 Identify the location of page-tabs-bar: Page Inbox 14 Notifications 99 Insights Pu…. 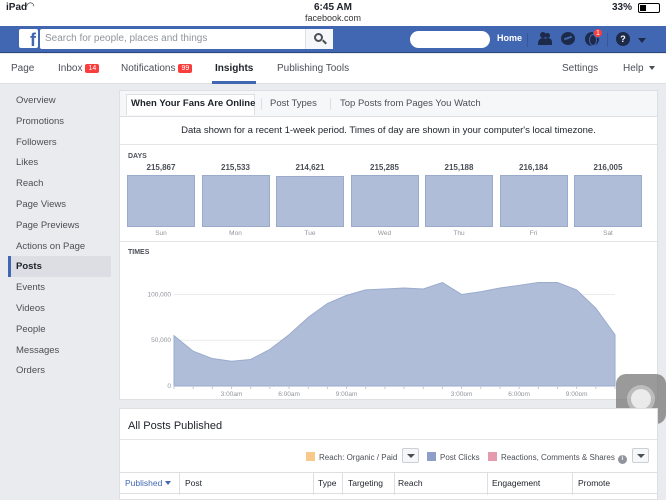
(333, 69).